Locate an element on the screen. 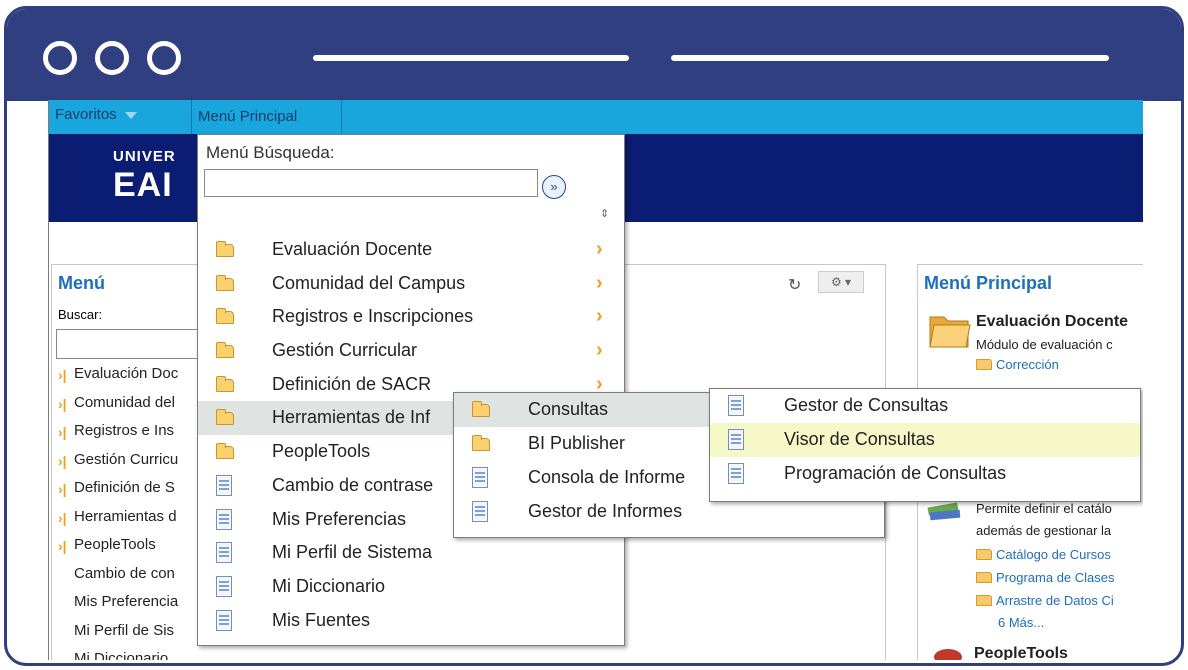 Image resolution: width=1188 pixels, height=670 pixels. tree-item: ›| Herramientas d is located at coordinates (117, 522).